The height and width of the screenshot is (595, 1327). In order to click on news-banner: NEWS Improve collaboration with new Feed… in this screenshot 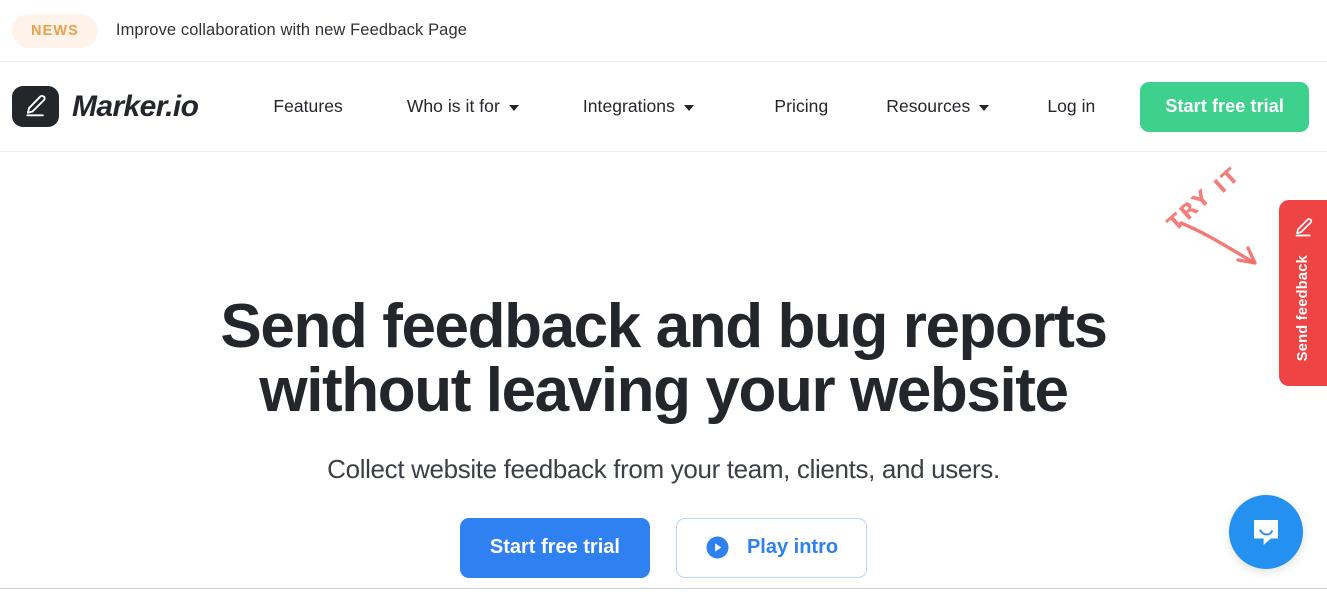, I will do `click(663, 31)`.